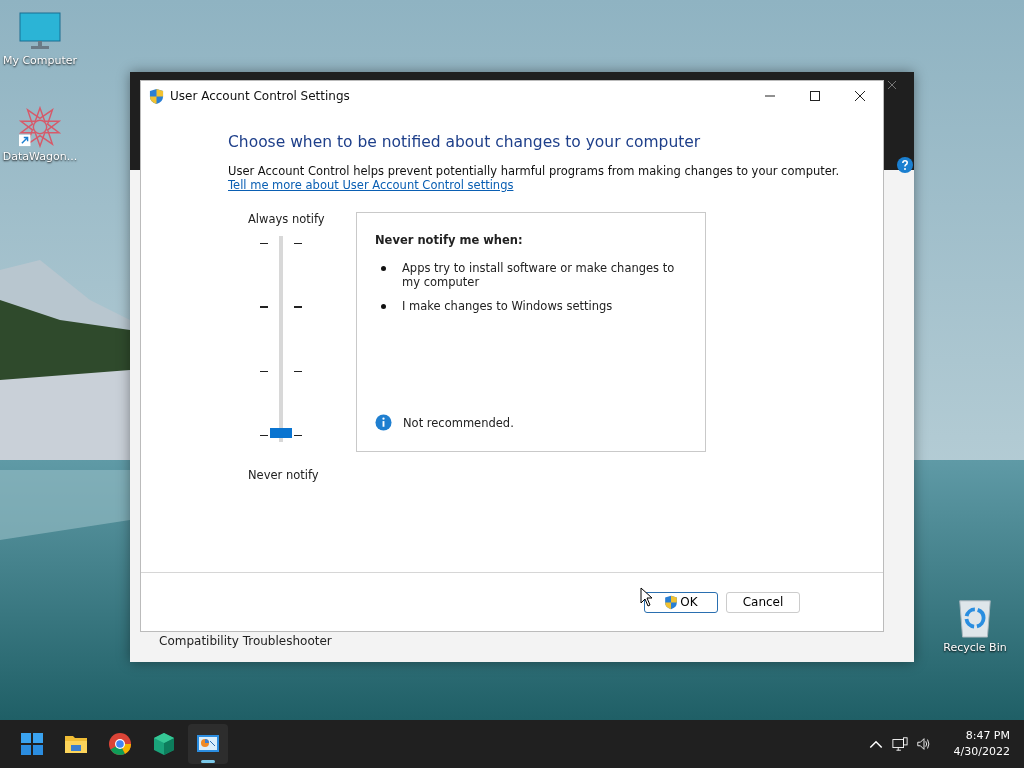 This screenshot has width=1024, height=768. Describe the element at coordinates (534, 171) in the screenshot. I see `description-text: User Account Control helps prevent potentially harmful programs from making changes to your computer.` at that location.